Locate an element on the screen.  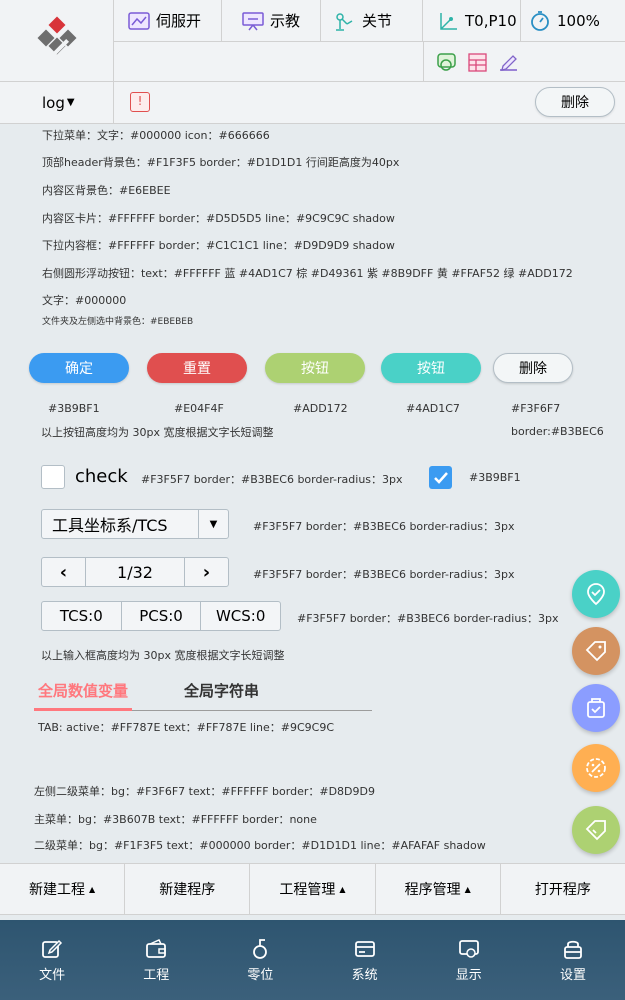
fab-location-button is located at coordinates (596, 594).